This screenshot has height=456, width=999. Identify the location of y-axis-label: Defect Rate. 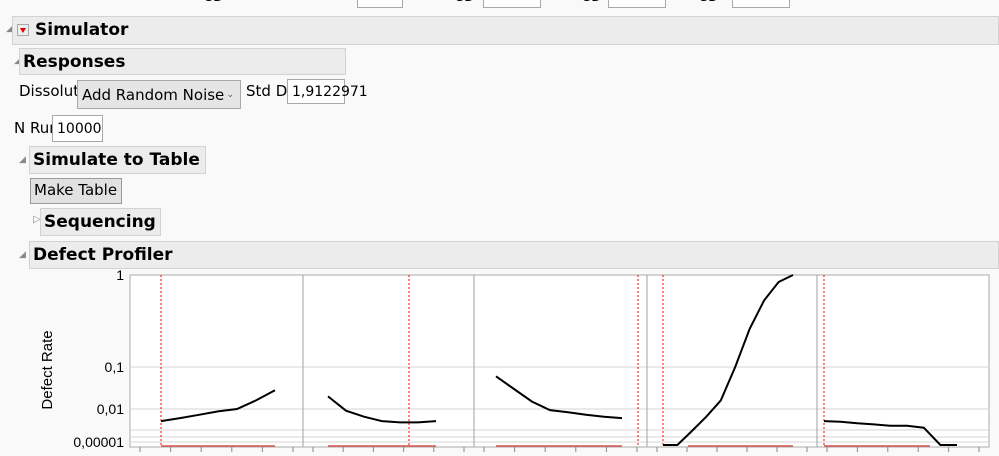
(47, 369).